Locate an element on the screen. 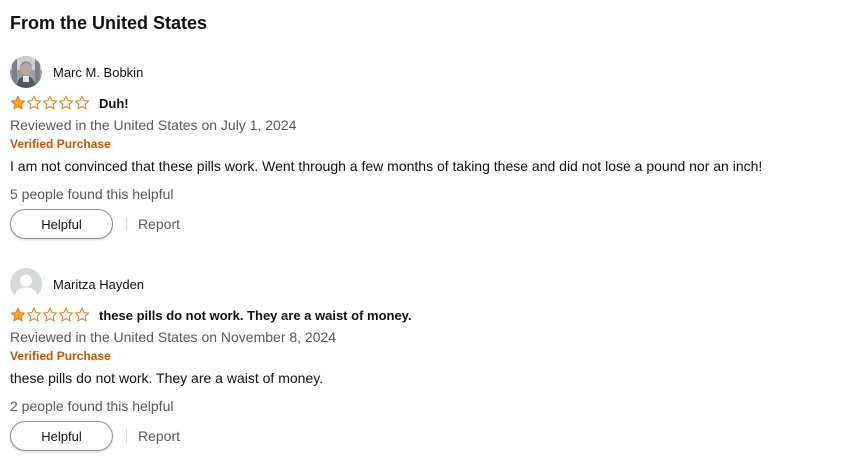  section-title: From the United States is located at coordinates (109, 23).